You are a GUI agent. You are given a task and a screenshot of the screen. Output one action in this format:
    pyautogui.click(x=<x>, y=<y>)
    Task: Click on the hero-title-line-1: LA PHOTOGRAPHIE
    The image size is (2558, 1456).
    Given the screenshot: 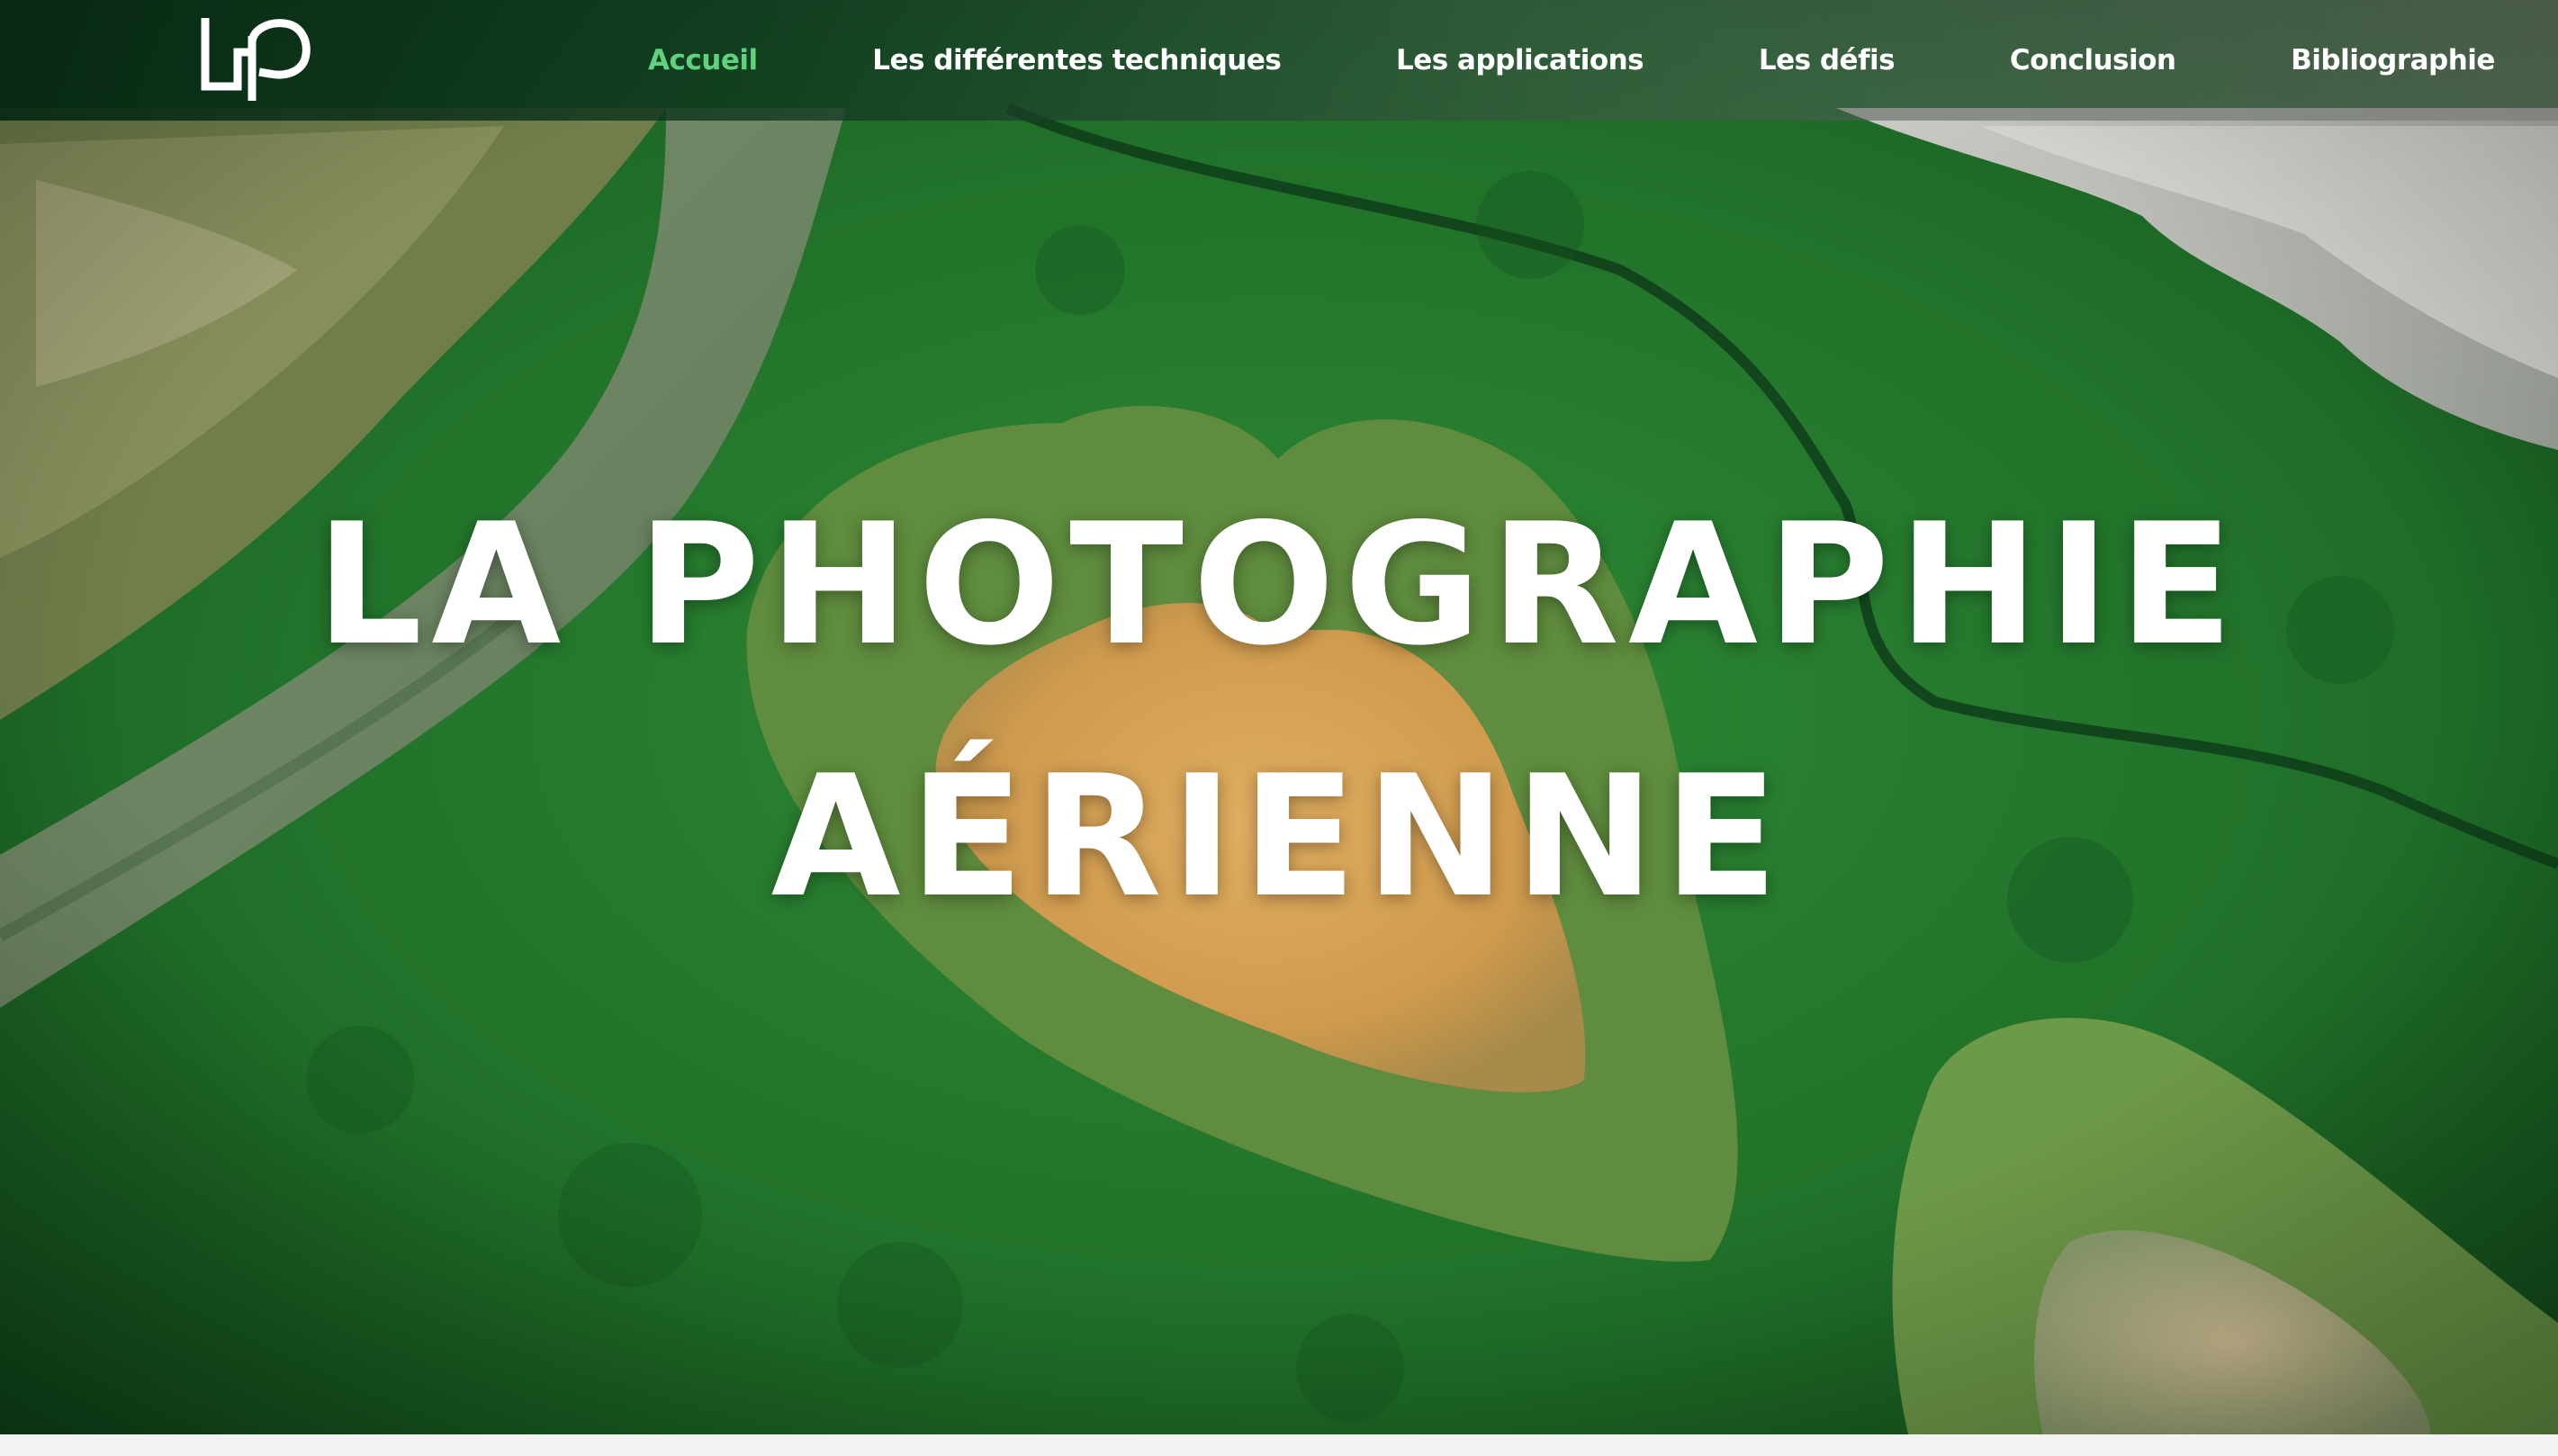 What is the action you would take?
    pyautogui.click(x=1279, y=585)
    